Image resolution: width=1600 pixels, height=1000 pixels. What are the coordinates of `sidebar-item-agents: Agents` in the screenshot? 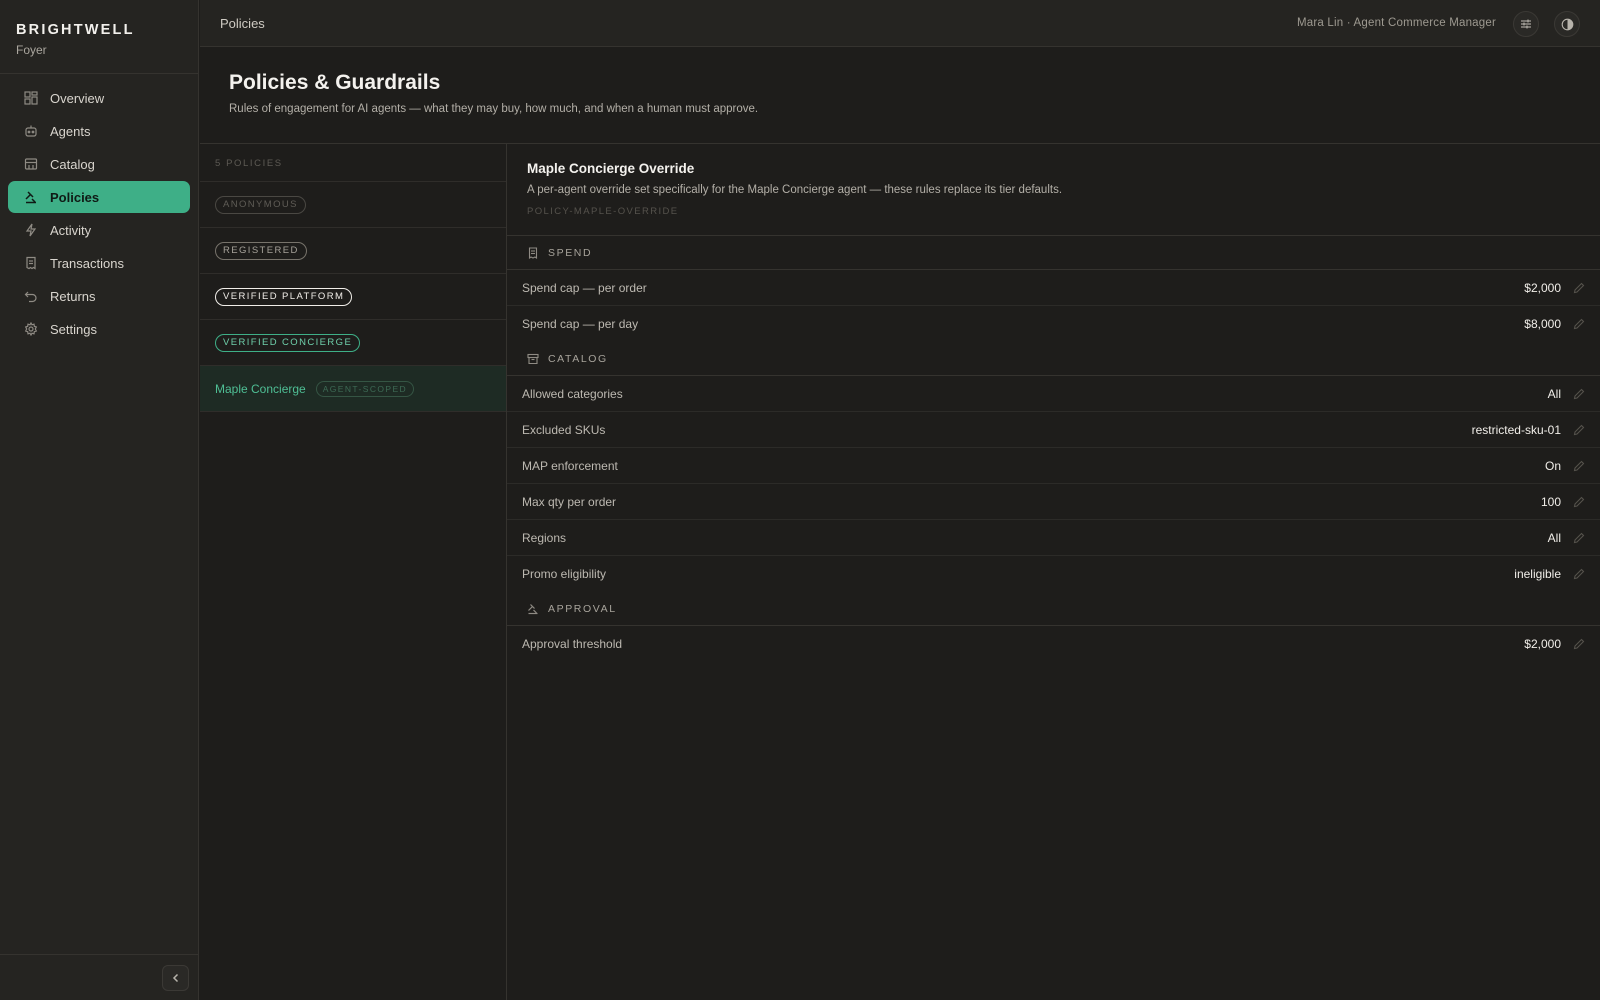 It's located at (99, 131).